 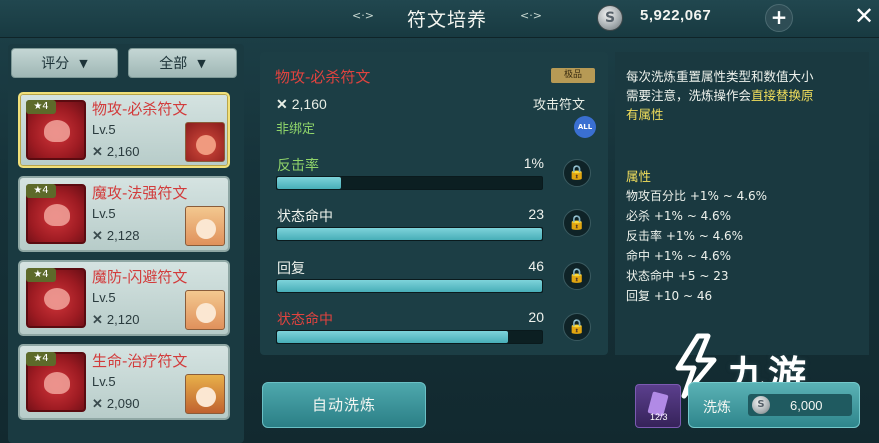 I want to click on attribute-range: 回复 +10 ~ 46, so click(x=669, y=296).